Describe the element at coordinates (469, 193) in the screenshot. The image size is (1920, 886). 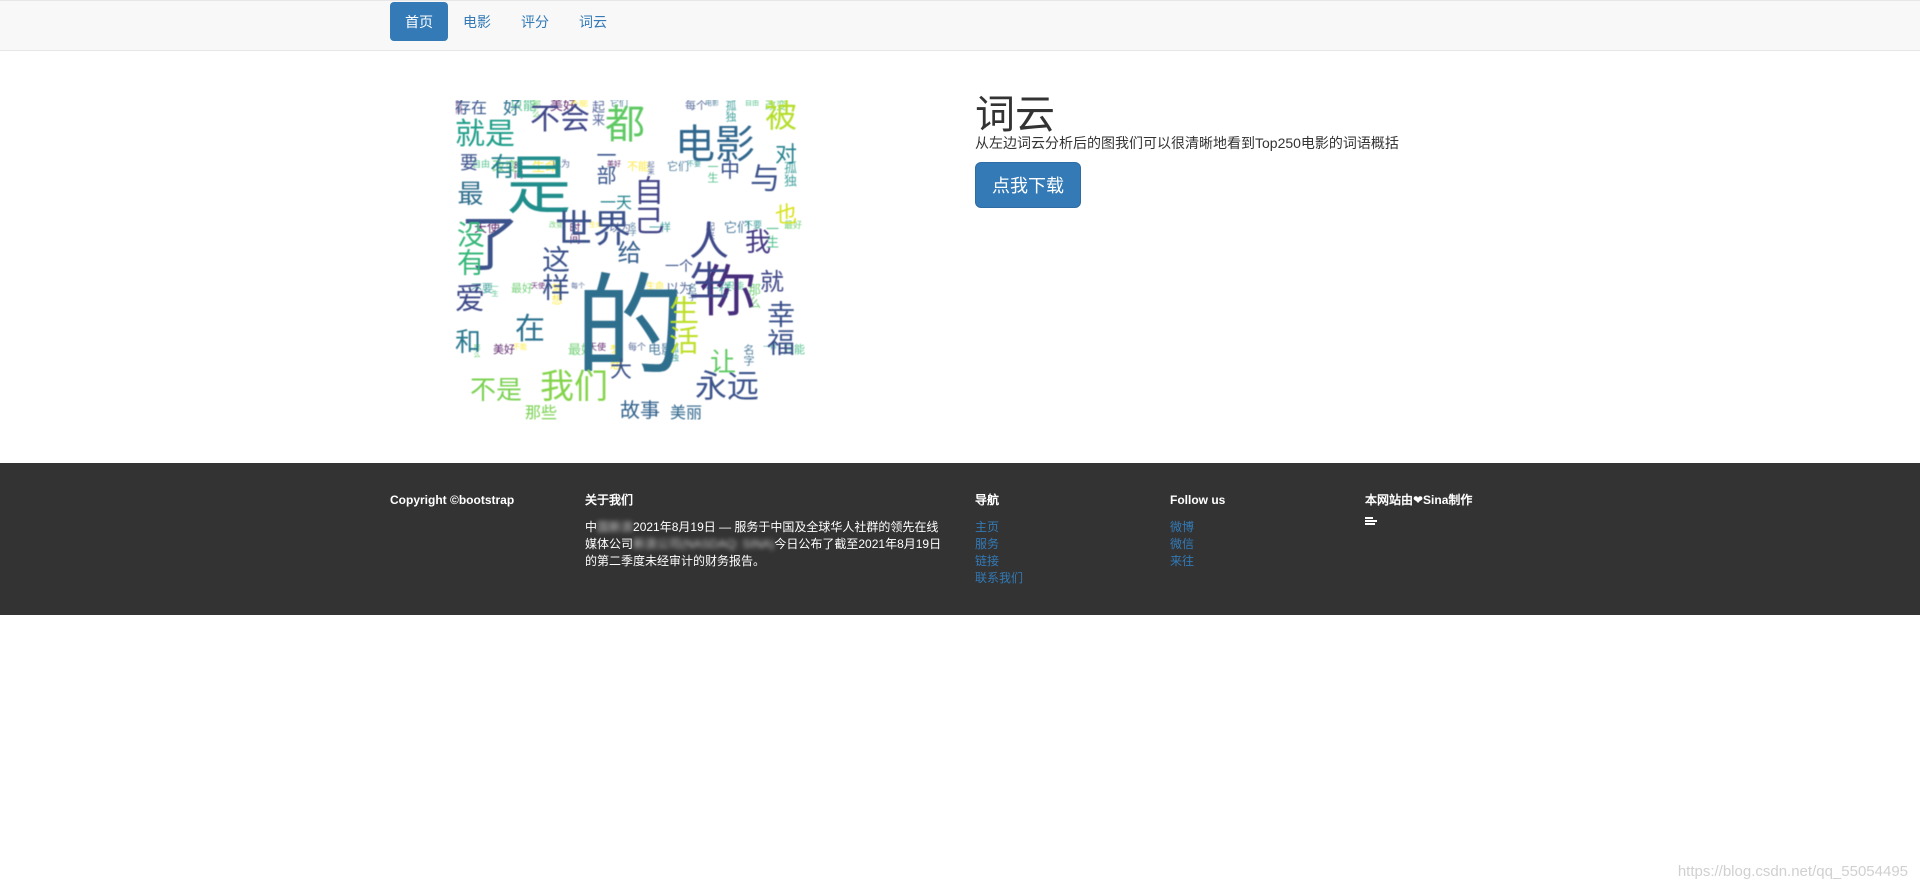
I see `wordcloud-word: 最` at that location.